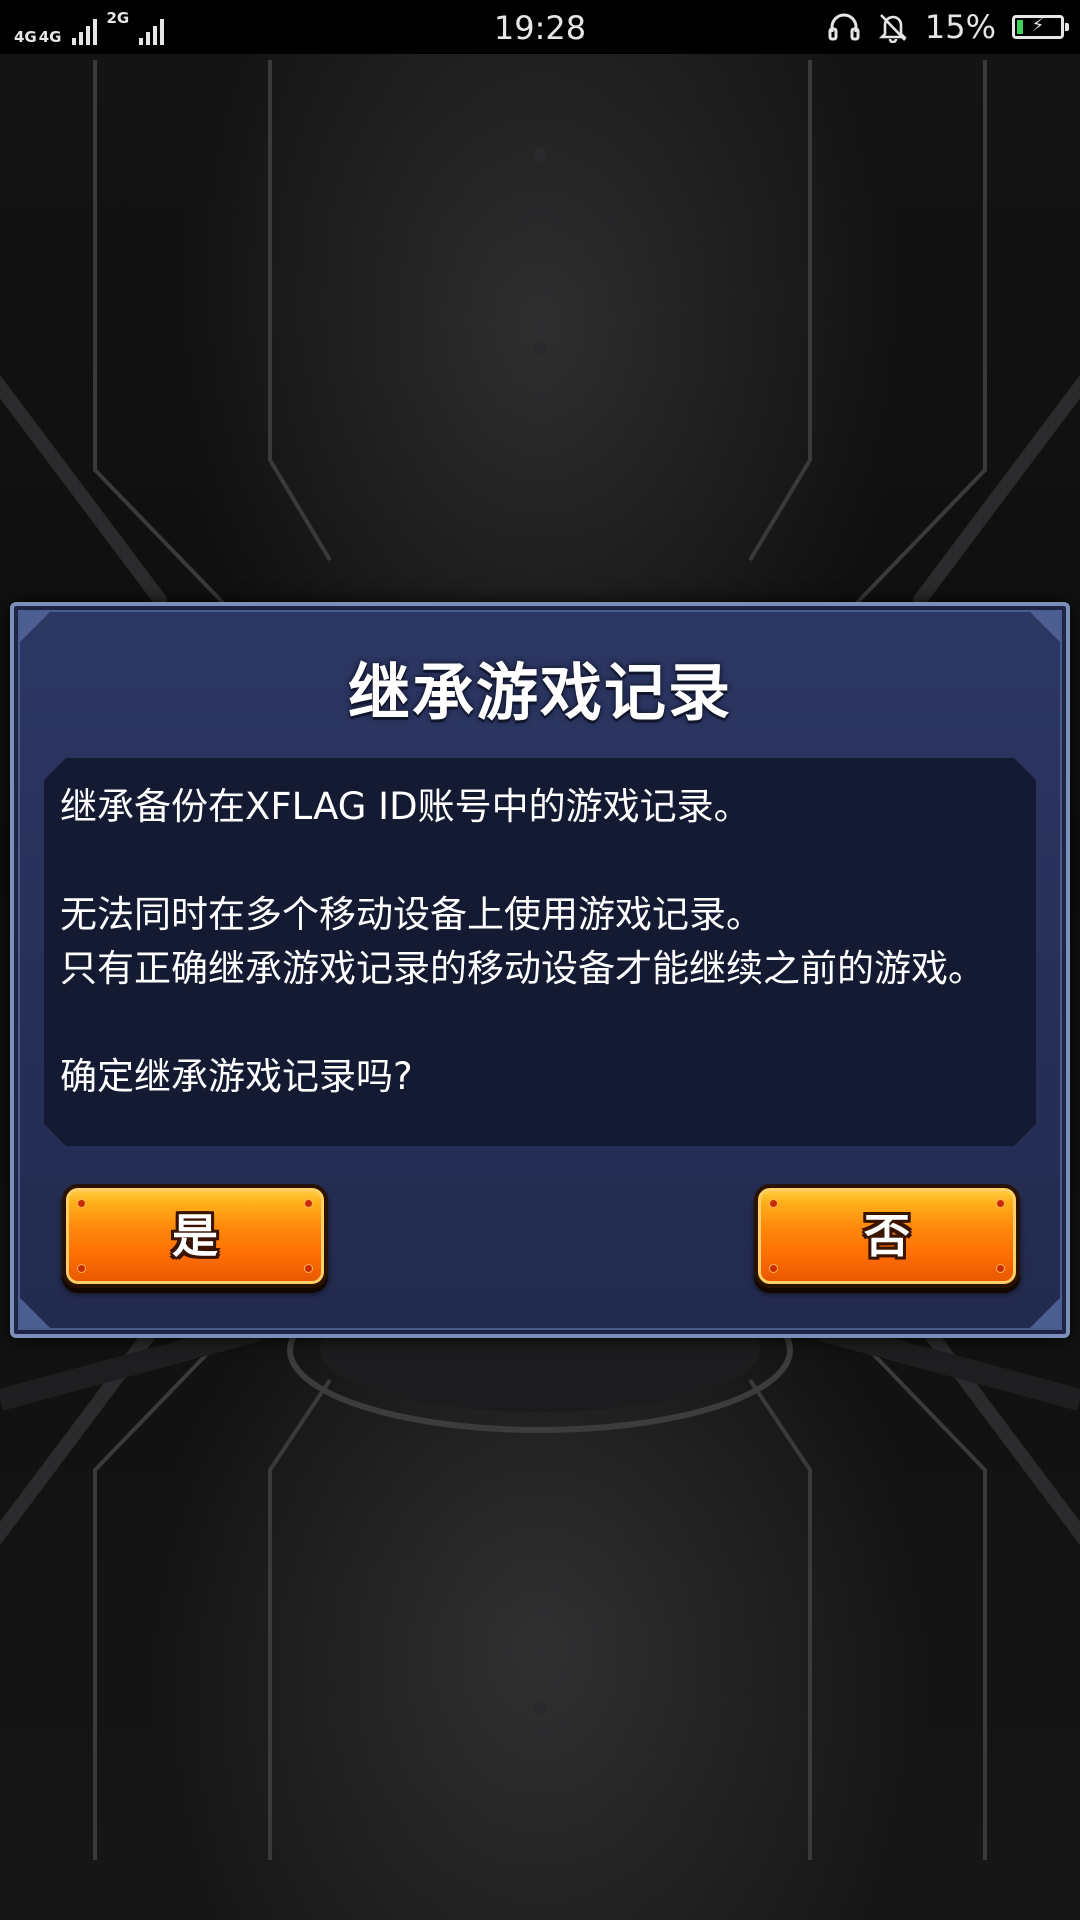  I want to click on yes-button-label: 是, so click(195, 1236).